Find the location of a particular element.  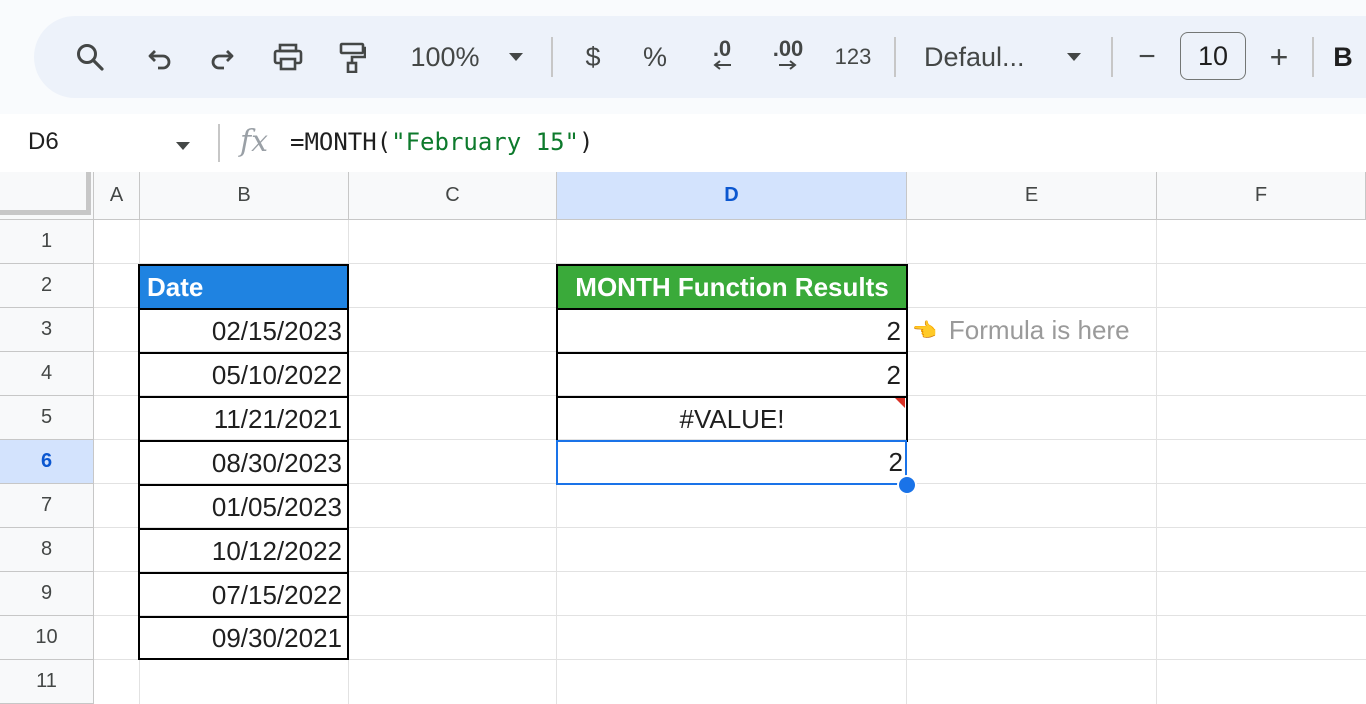

frozen-row-handle is located at coordinates (43, 212).